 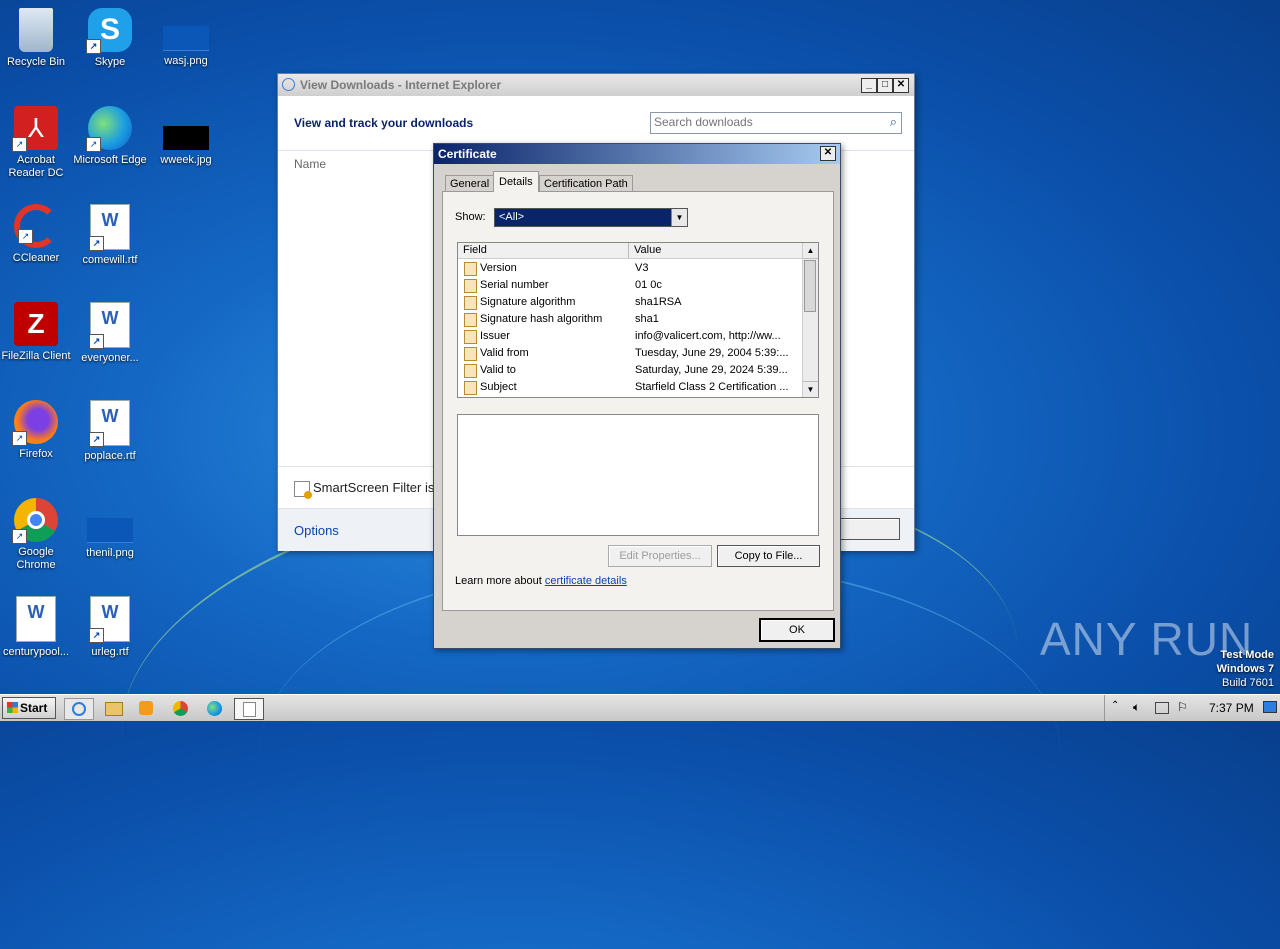 I want to click on tab-certification-path: Certification Path, so click(x=586, y=183).